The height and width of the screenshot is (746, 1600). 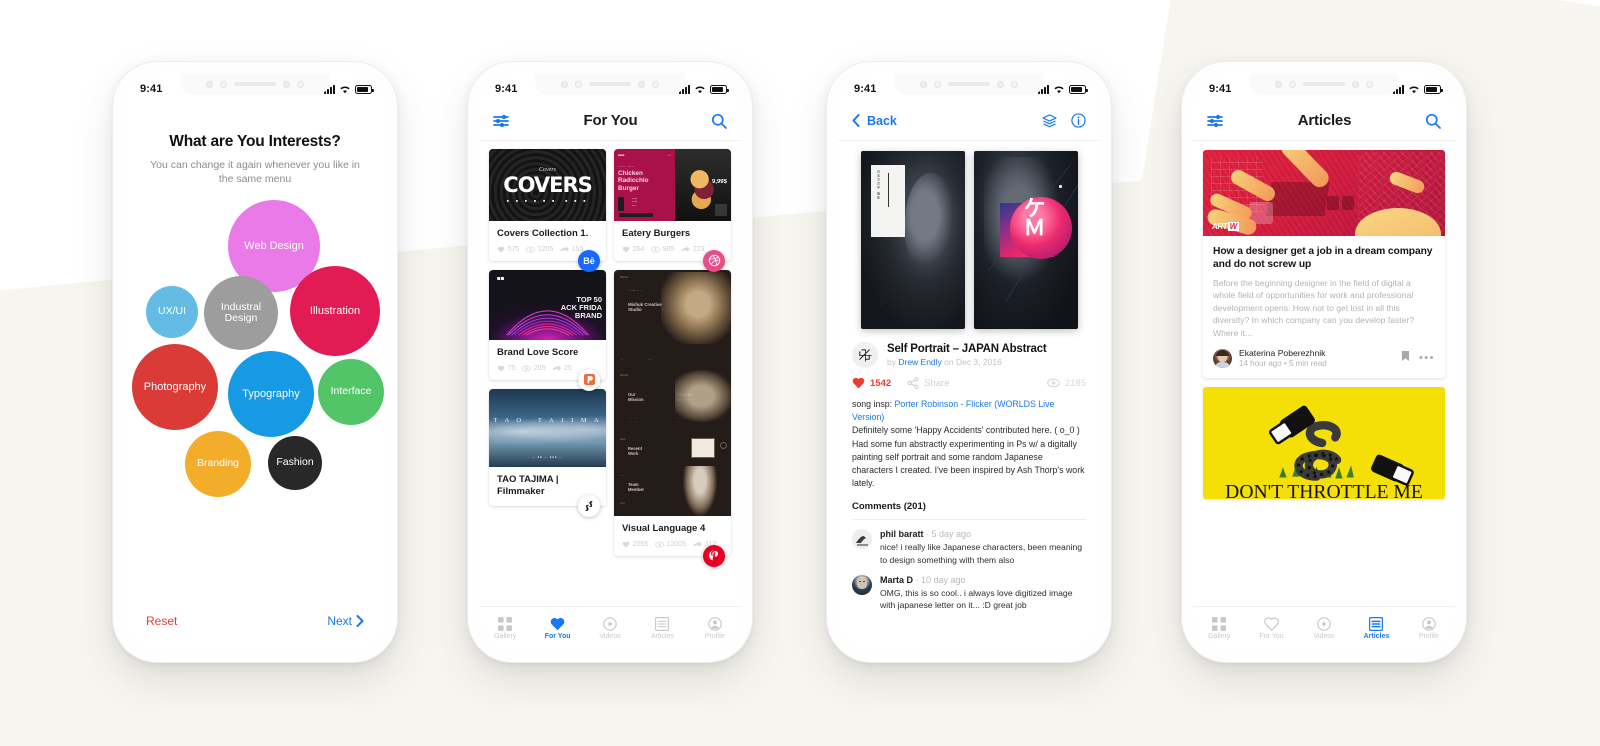 I want to click on article-meta: 14 hour ago • 5 min read, so click(x=1283, y=364).